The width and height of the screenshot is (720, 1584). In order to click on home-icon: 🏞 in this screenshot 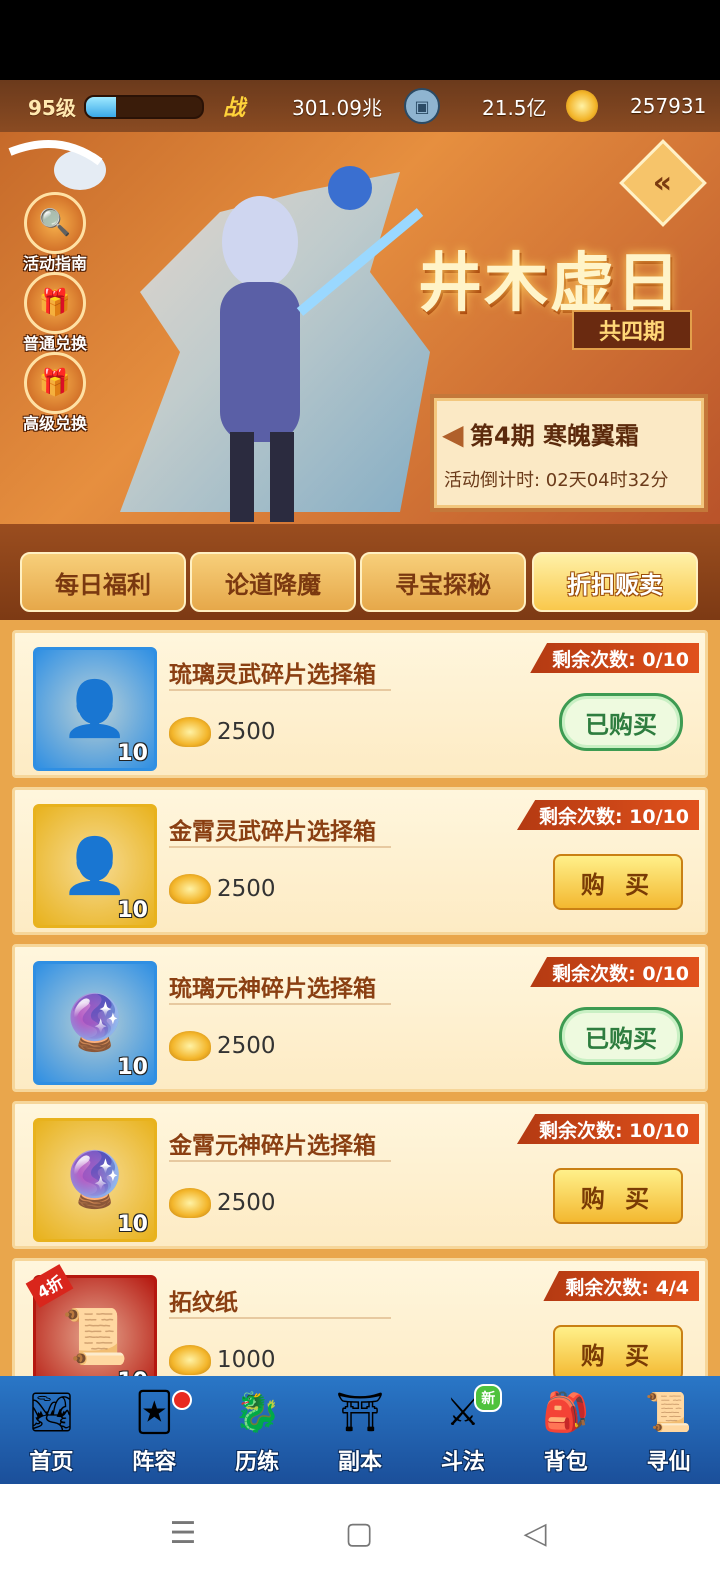, I will do `click(51, 1412)`.